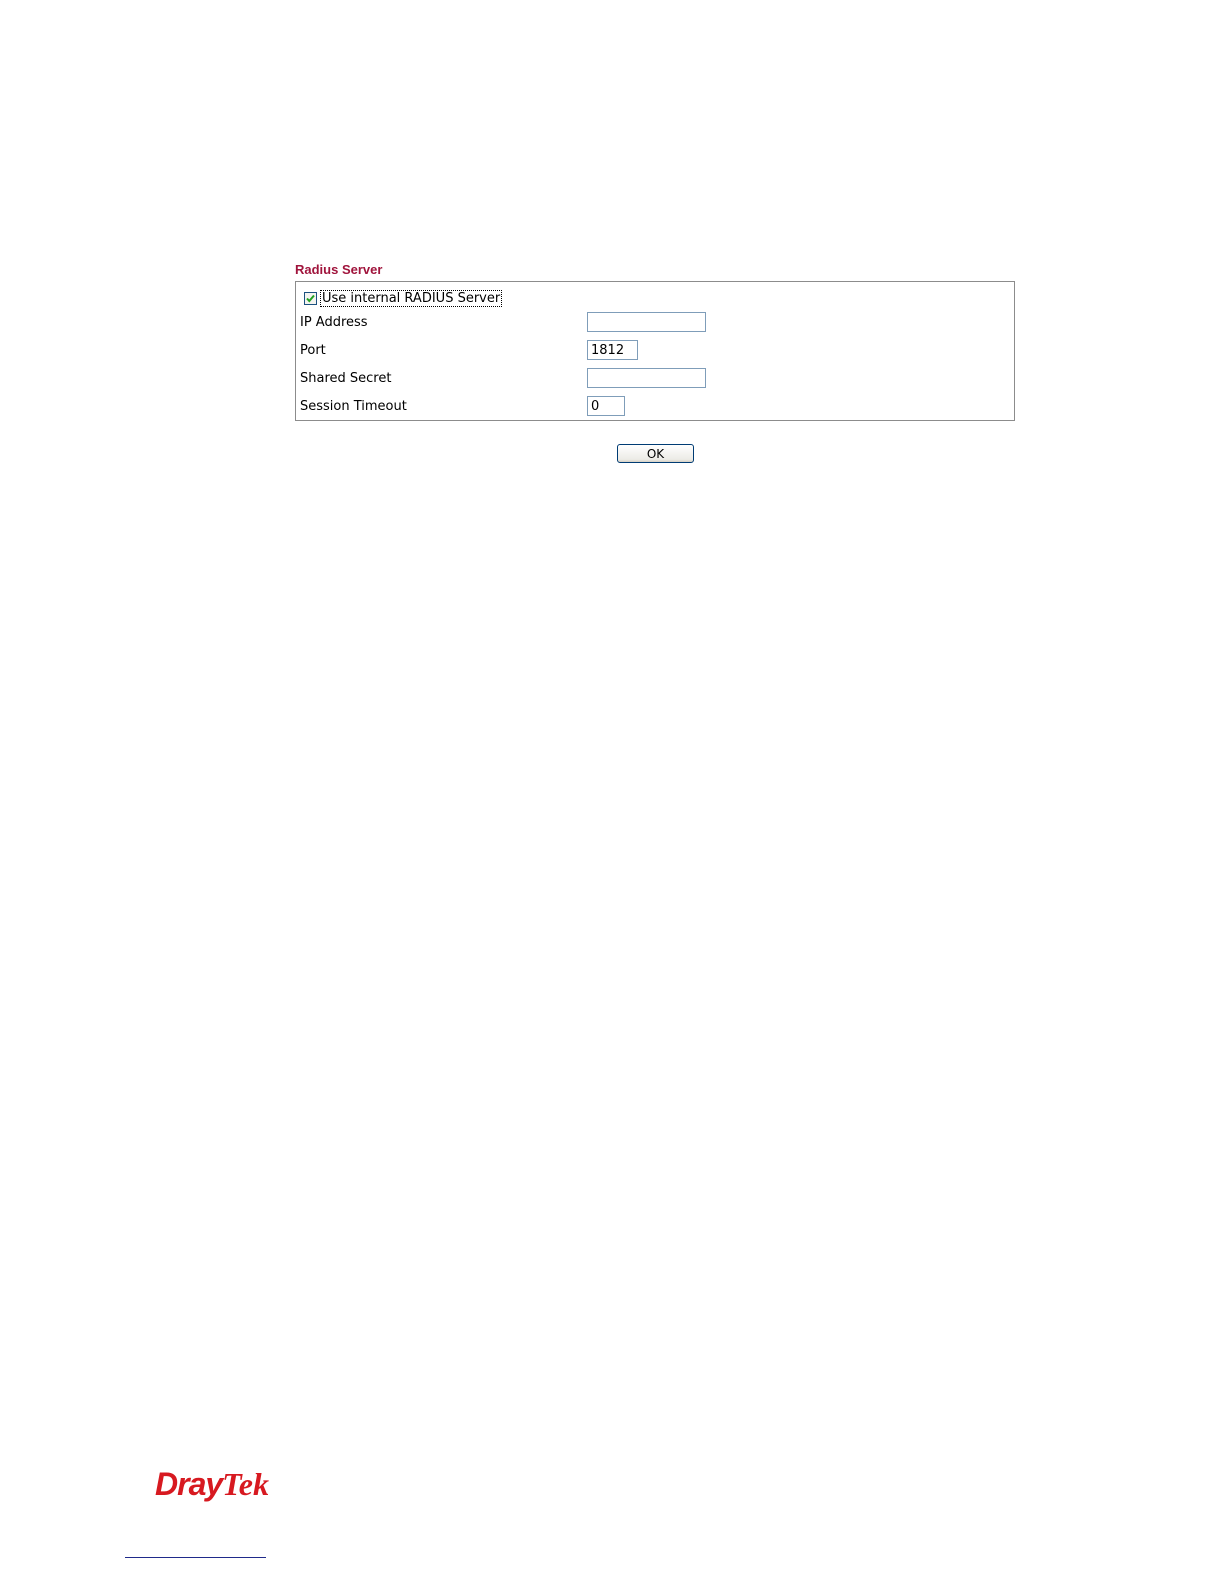  Describe the element at coordinates (346, 378) in the screenshot. I see `shared-secret-label: Shared Secret` at that location.